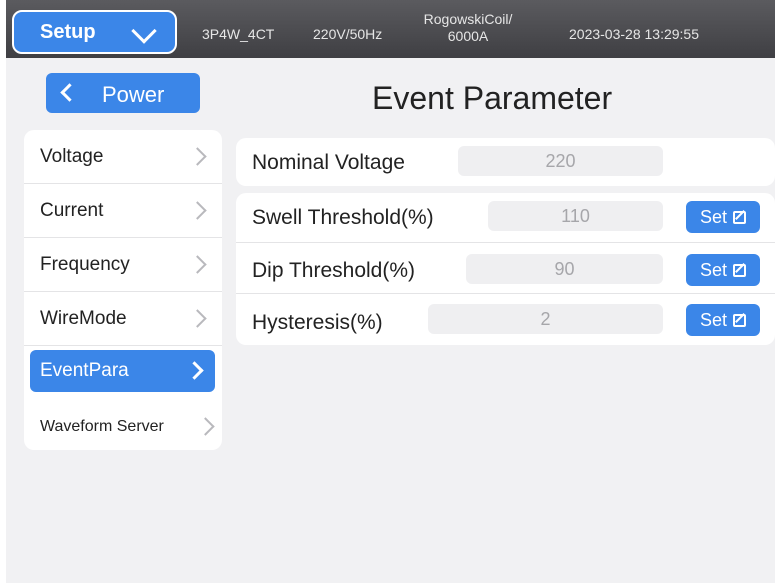 This screenshot has height=583, width=775. I want to click on nominal-voltage-label: Nominal Voltage, so click(328, 162).